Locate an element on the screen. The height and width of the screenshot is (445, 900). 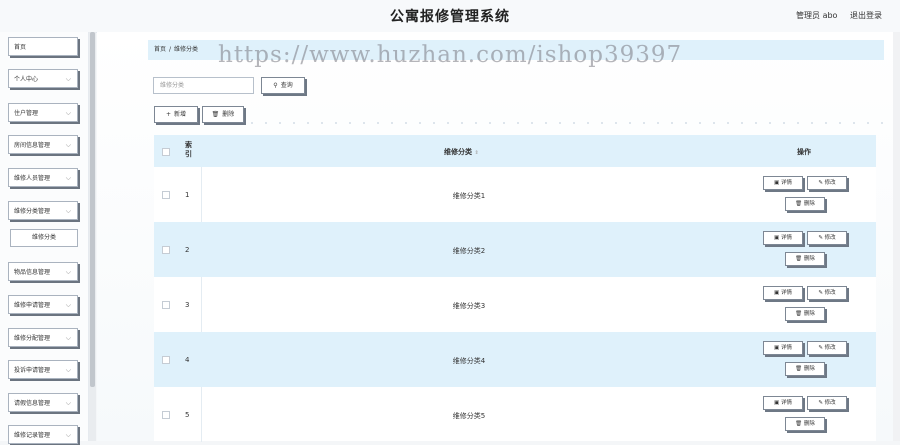
row-category-name: 维修分类1 is located at coordinates (469, 196).